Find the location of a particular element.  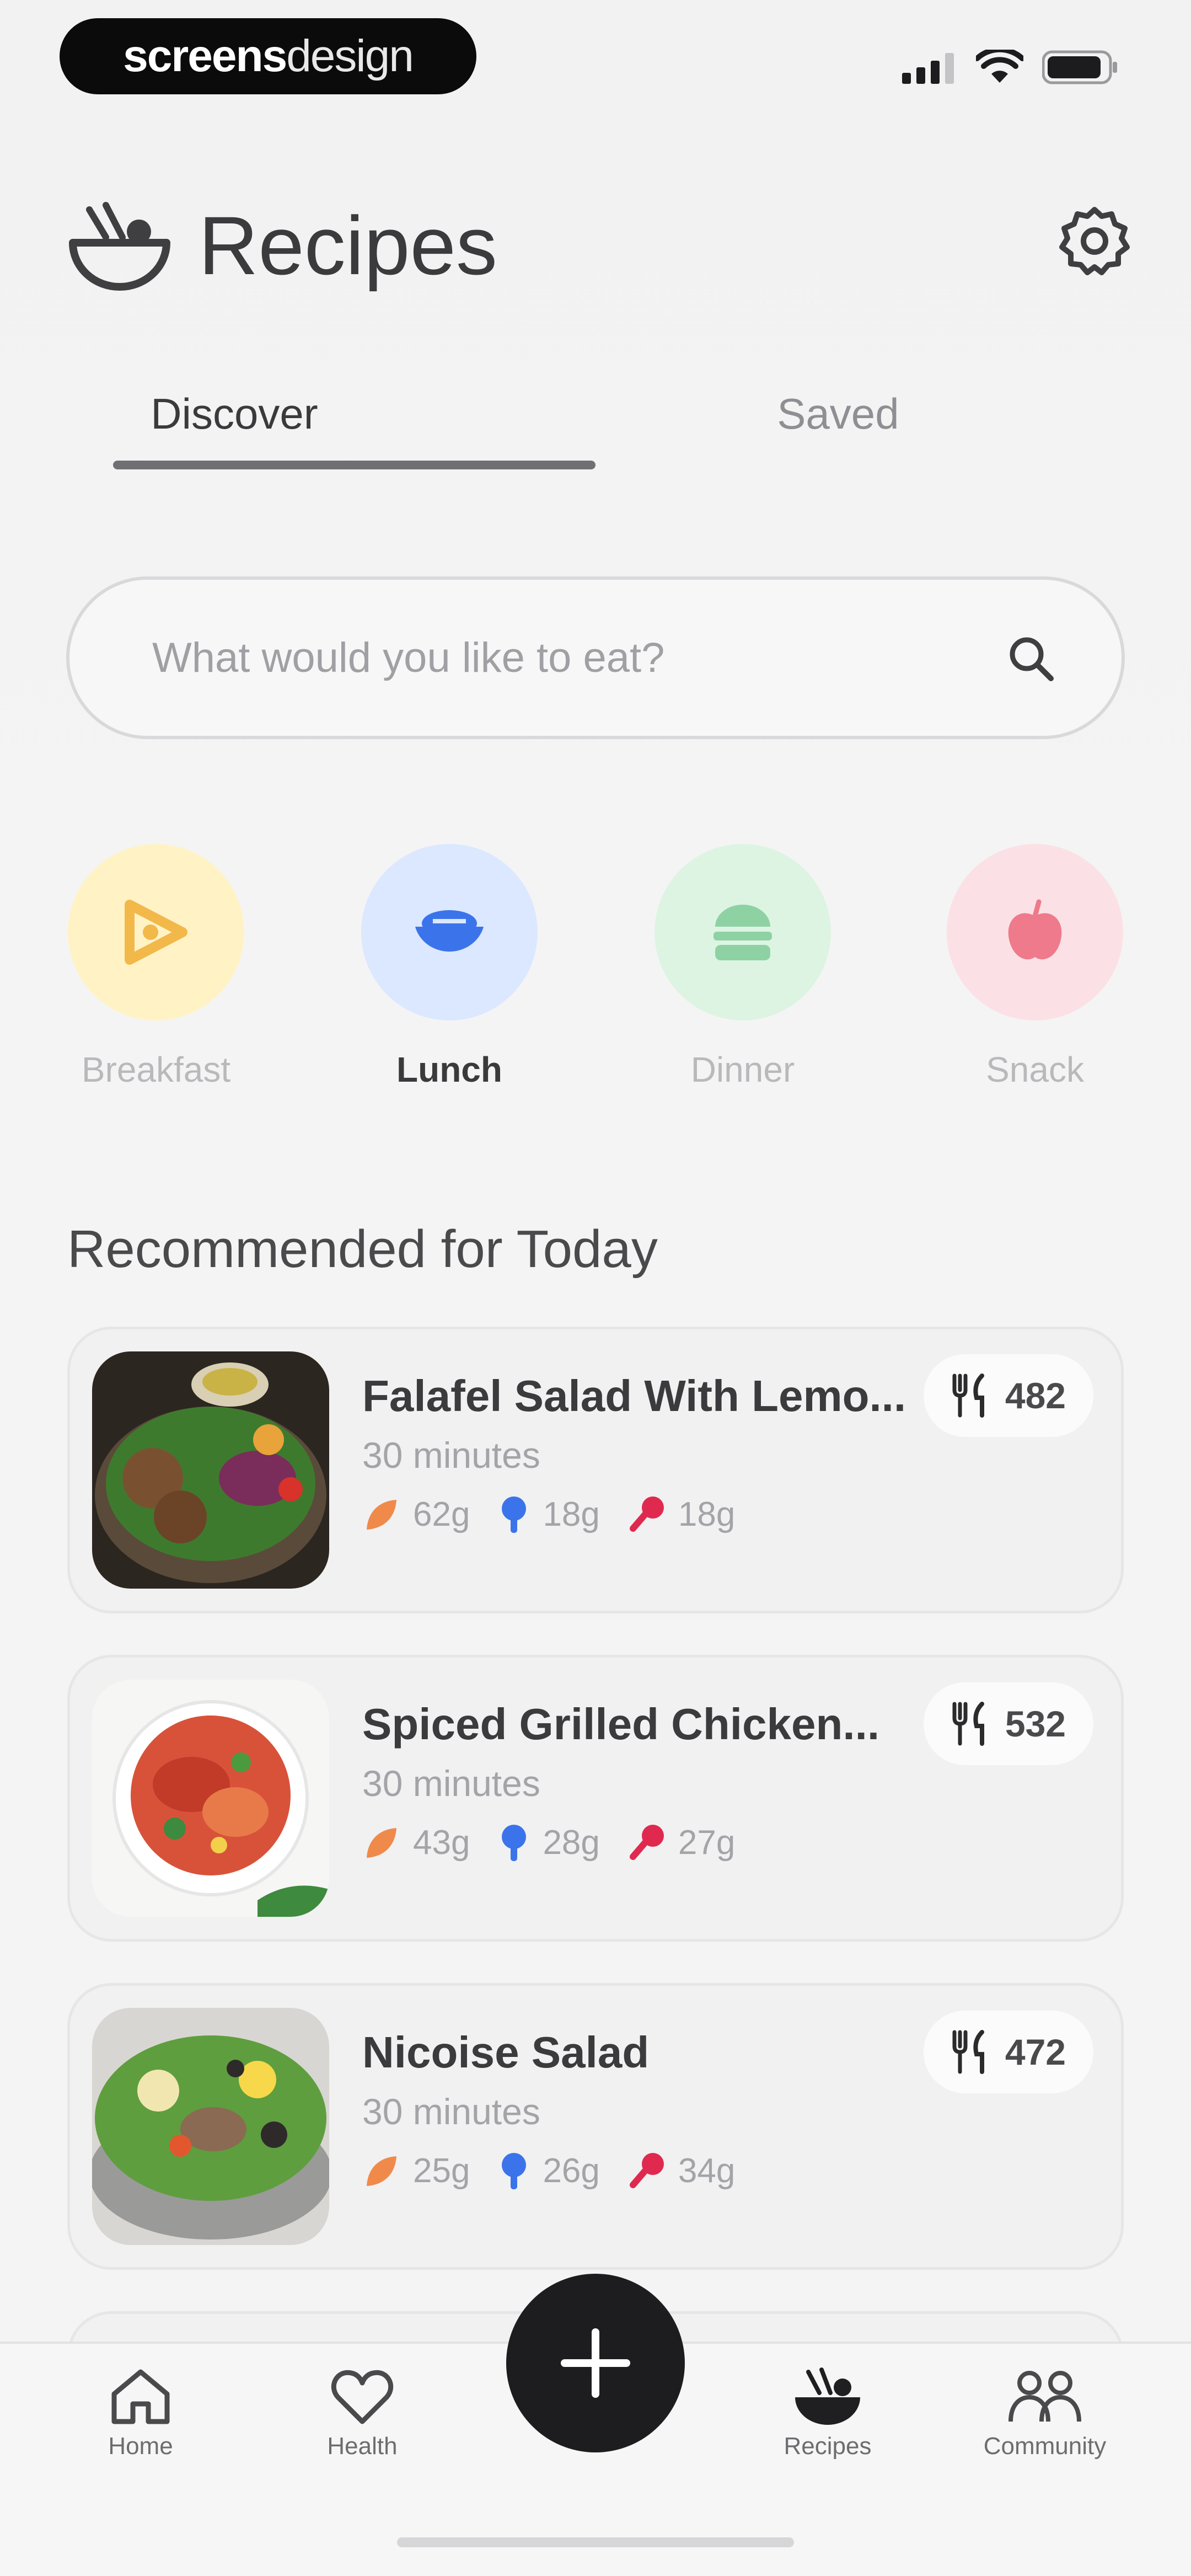

calories-badge: 532 is located at coordinates (1008, 1723).